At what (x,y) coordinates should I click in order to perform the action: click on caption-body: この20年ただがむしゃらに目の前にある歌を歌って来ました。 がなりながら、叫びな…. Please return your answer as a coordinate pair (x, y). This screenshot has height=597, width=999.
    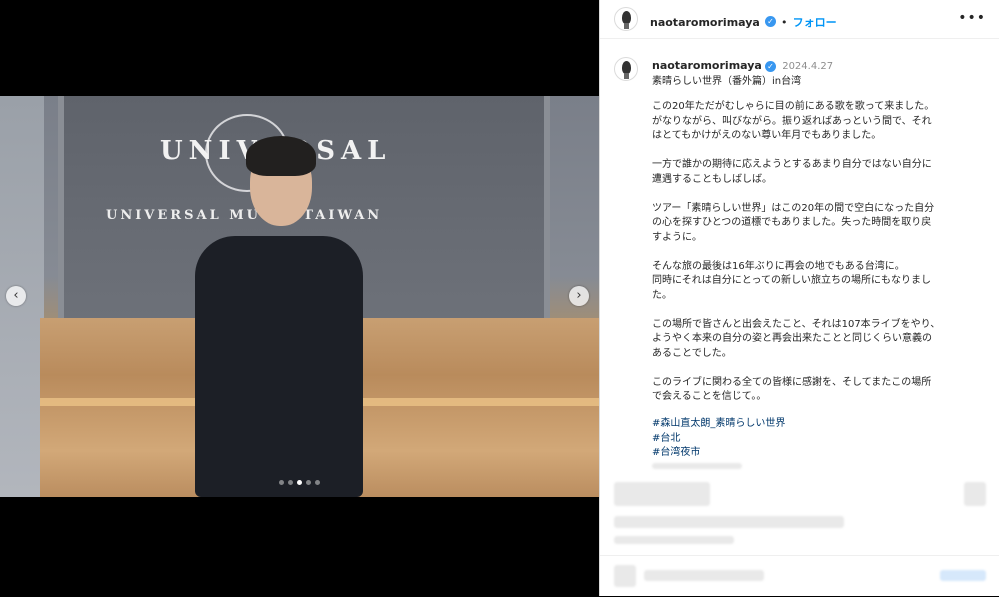
    Looking at the image, I should click on (796, 251).